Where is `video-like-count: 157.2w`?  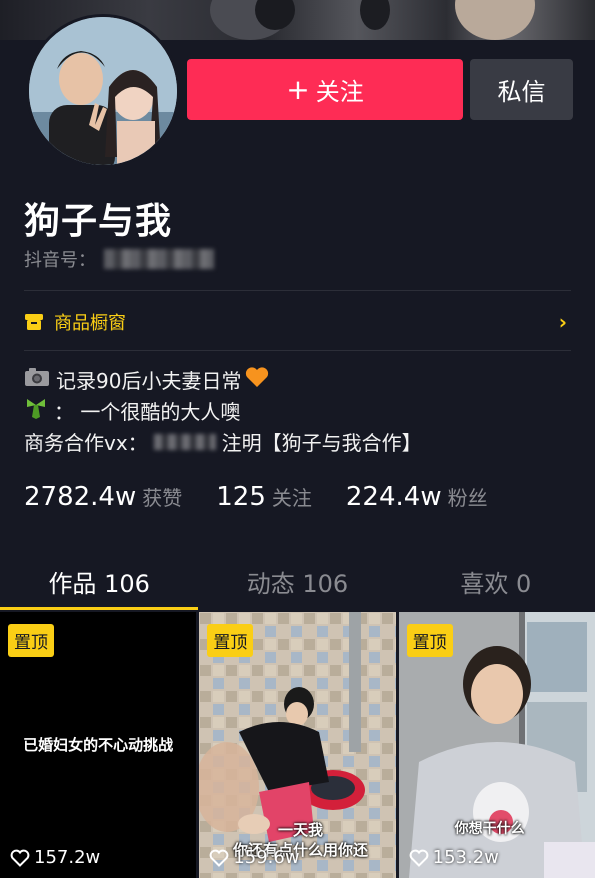 video-like-count: 157.2w is located at coordinates (67, 857).